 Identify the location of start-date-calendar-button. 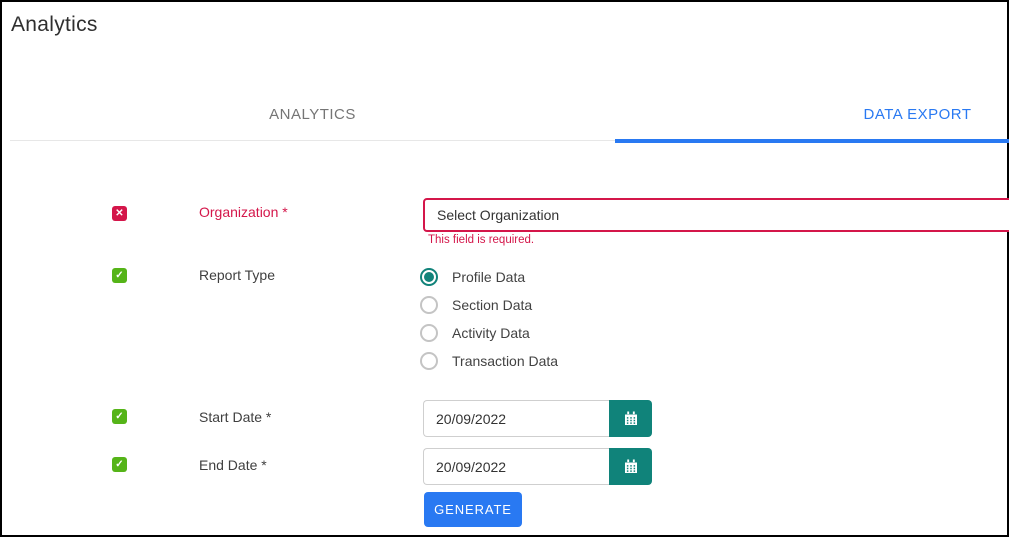
(630, 418).